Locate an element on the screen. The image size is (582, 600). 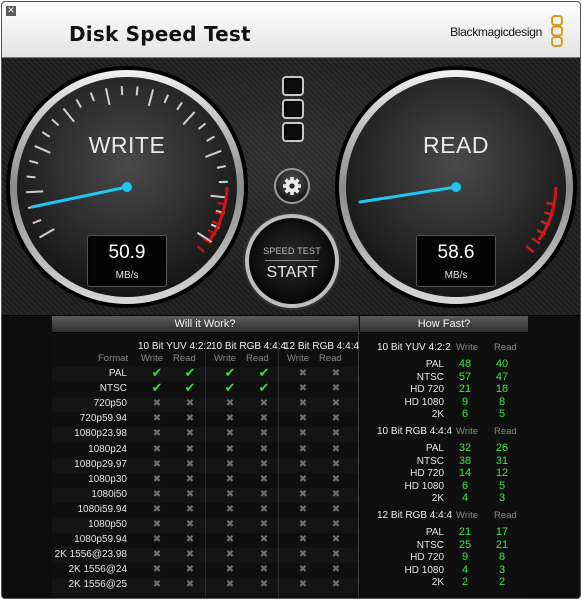
read-fps-value: 47 is located at coordinates (502, 376).